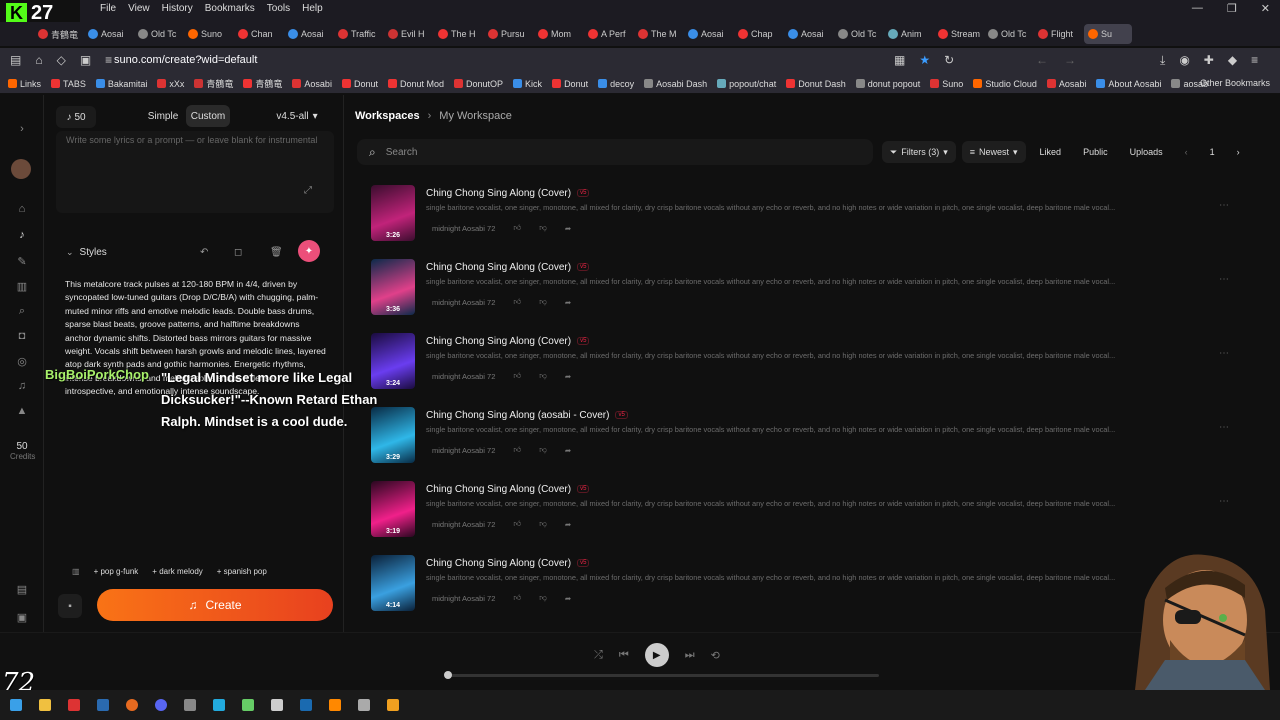 The image size is (1280, 720). Describe the element at coordinates (22, 590) in the screenshot. I see `gift-icon: ▤` at that location.